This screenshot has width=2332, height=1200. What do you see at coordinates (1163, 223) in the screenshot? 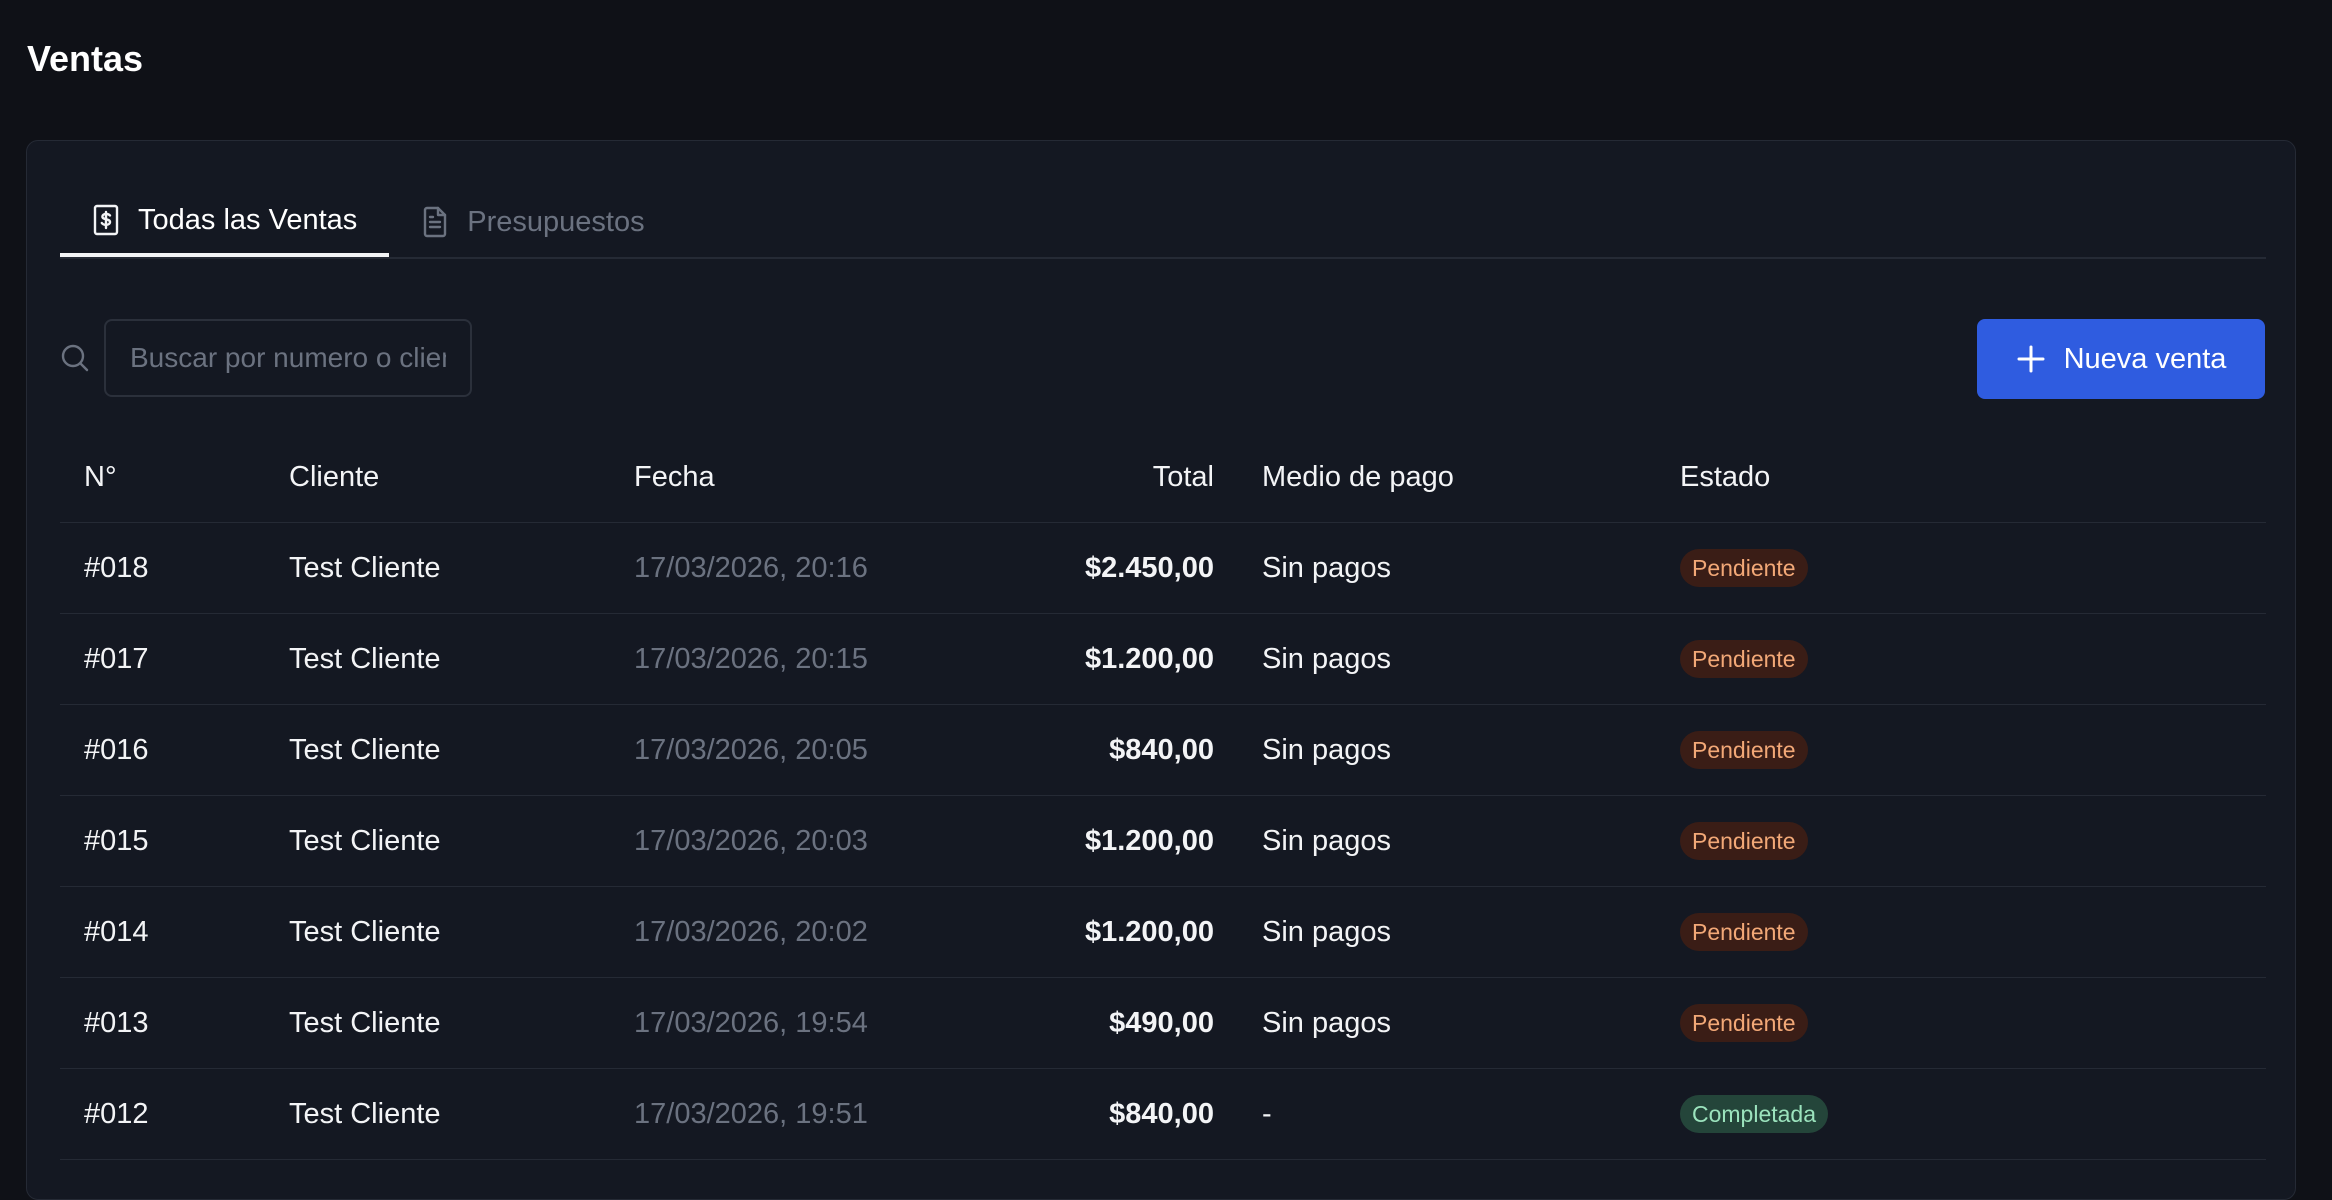
I see `tab-bar: Todas las Ventas Presupuestos` at bounding box center [1163, 223].